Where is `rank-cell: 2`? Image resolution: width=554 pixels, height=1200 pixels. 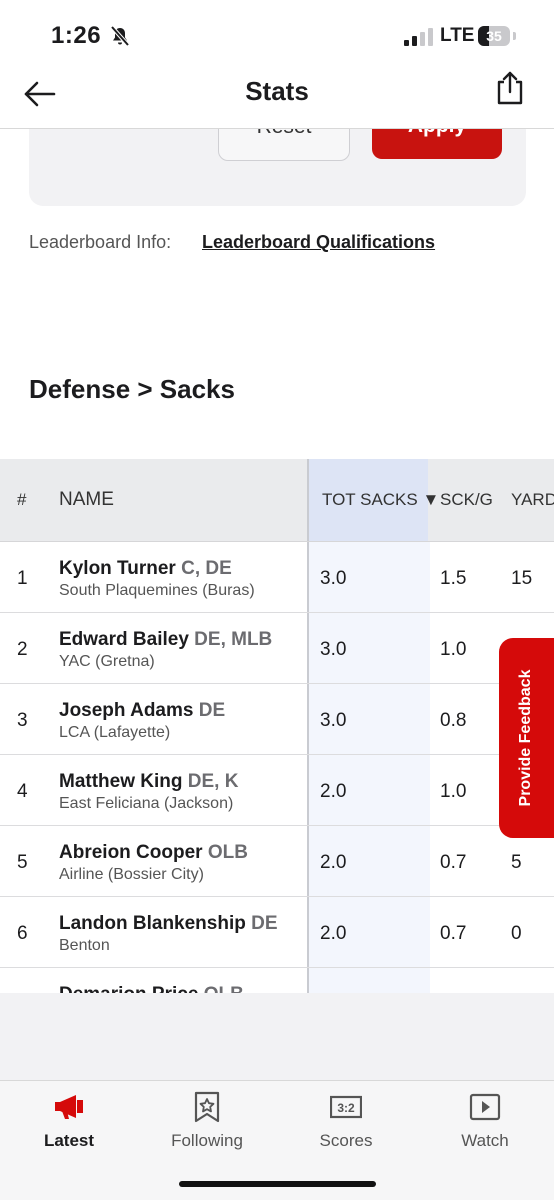 rank-cell: 2 is located at coordinates (22, 649).